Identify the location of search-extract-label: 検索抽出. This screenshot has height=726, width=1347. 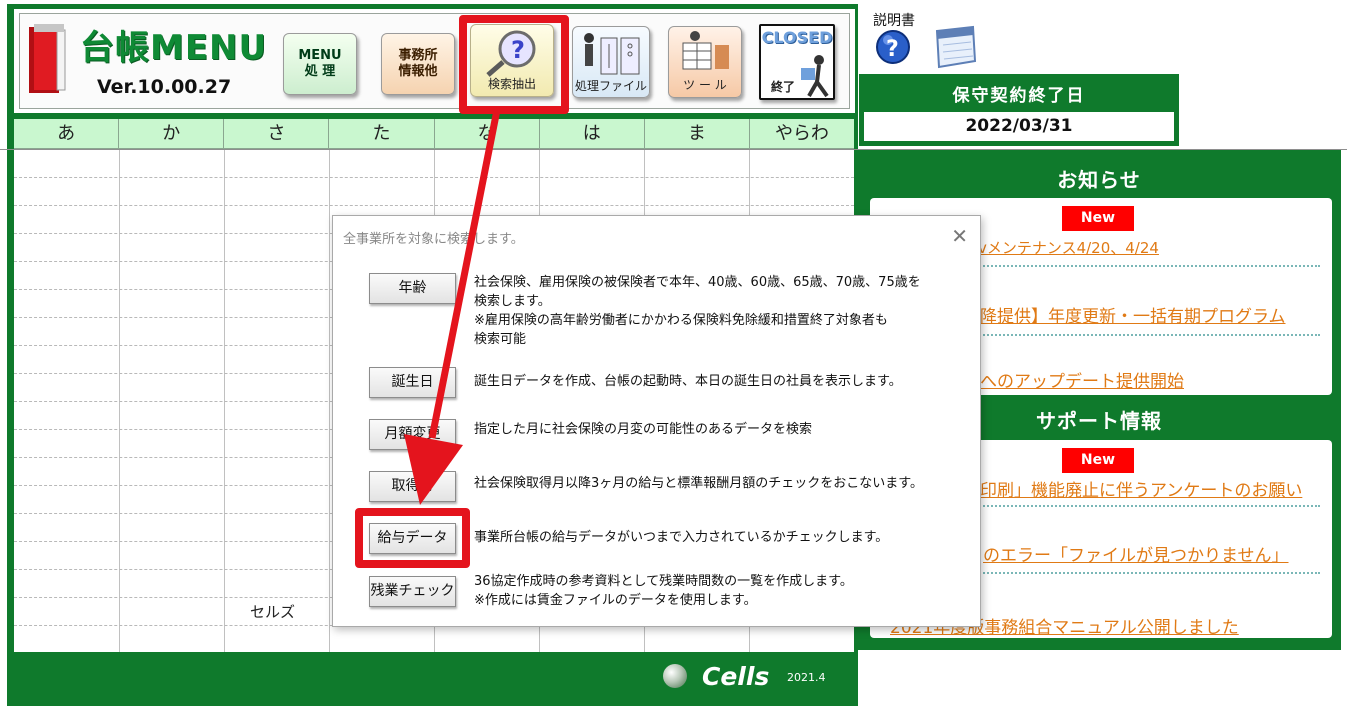
(511, 84).